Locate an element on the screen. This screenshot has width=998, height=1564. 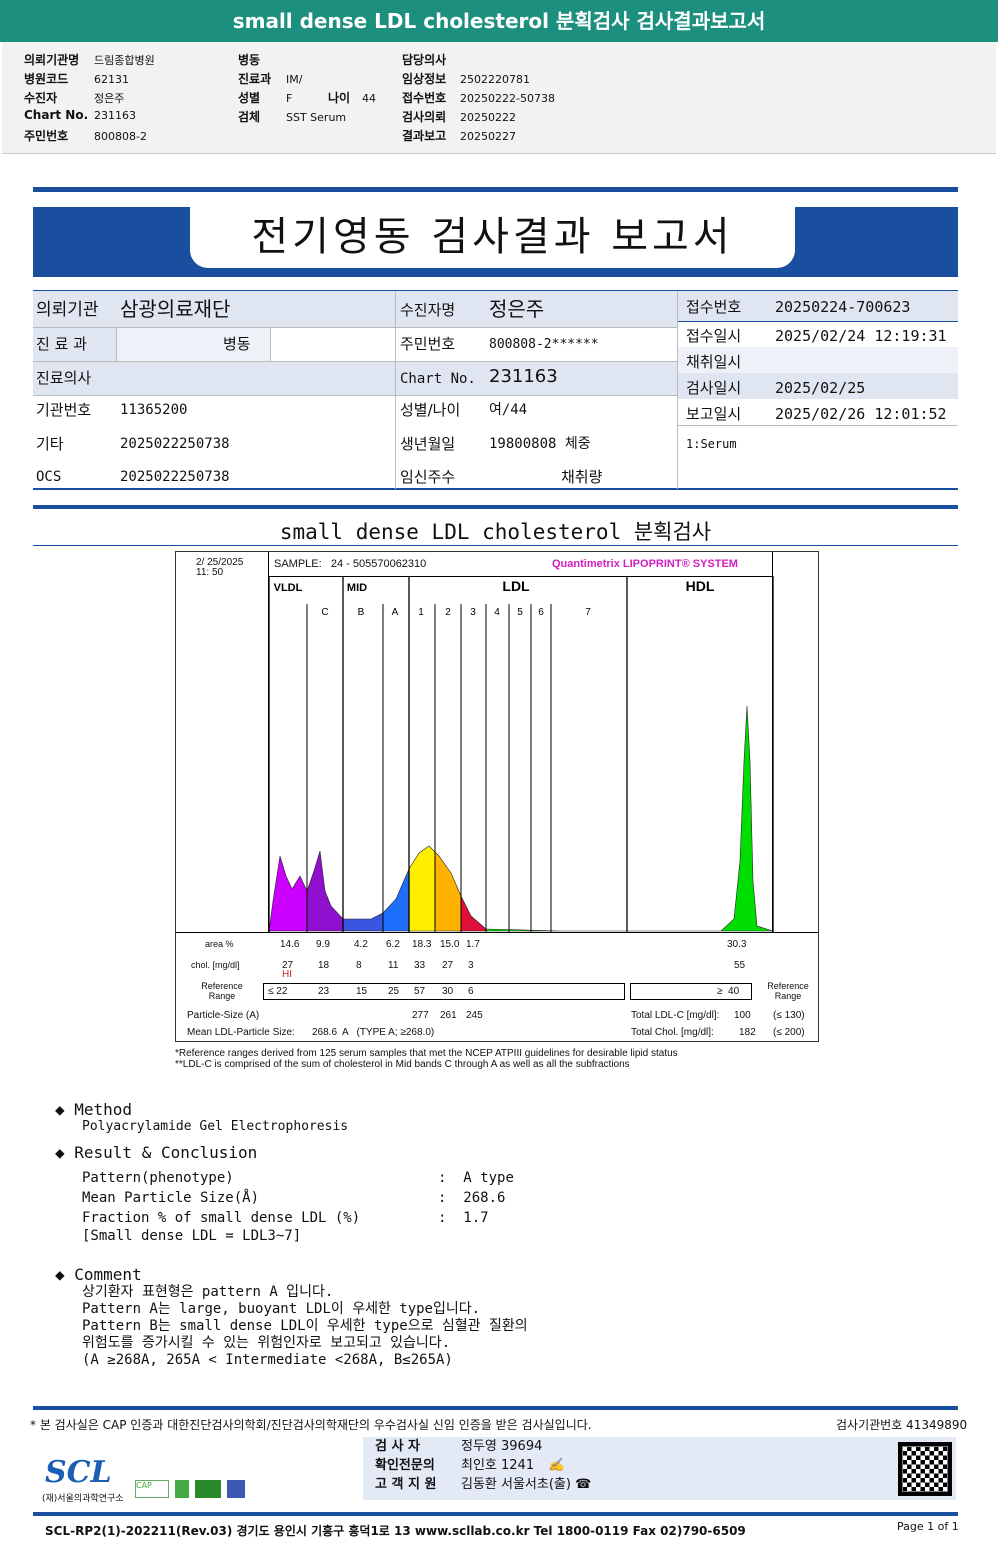
etc-label: 기타 is located at coordinates (50, 444).